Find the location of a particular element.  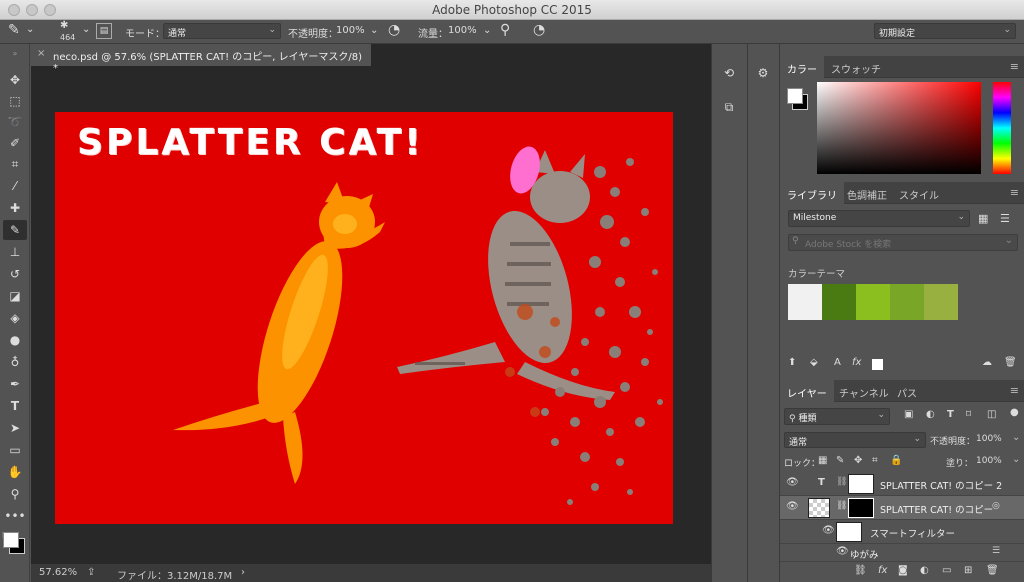

layer-filter-select: ⚲ 種類 ⌄ is located at coordinates (837, 416).